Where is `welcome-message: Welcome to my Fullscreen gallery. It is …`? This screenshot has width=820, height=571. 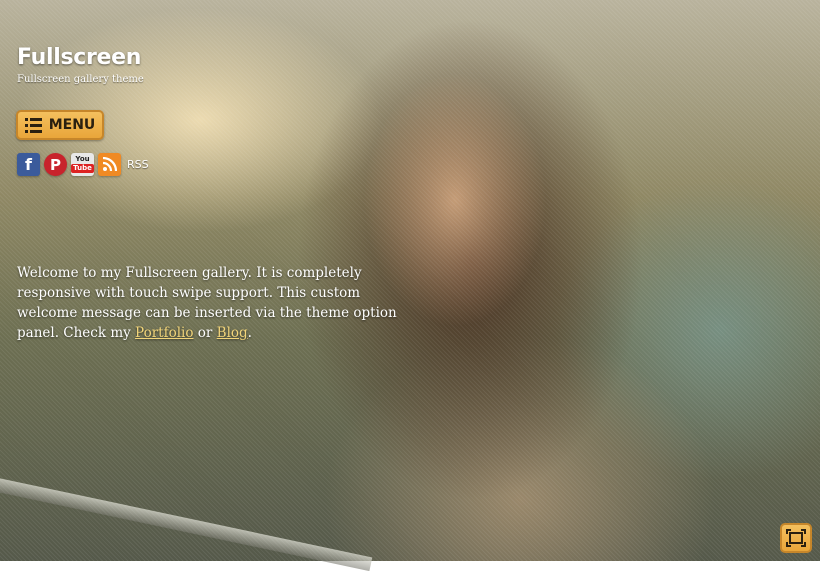
welcome-message: Welcome to my Fullscreen gallery. It is … is located at coordinates (207, 303).